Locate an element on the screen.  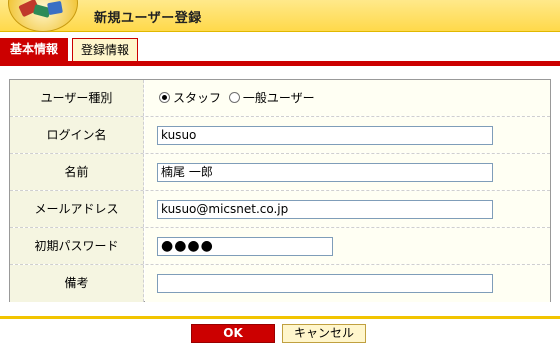
tab-bar: 基本情報 登録情報 is located at coordinates (280, 50).